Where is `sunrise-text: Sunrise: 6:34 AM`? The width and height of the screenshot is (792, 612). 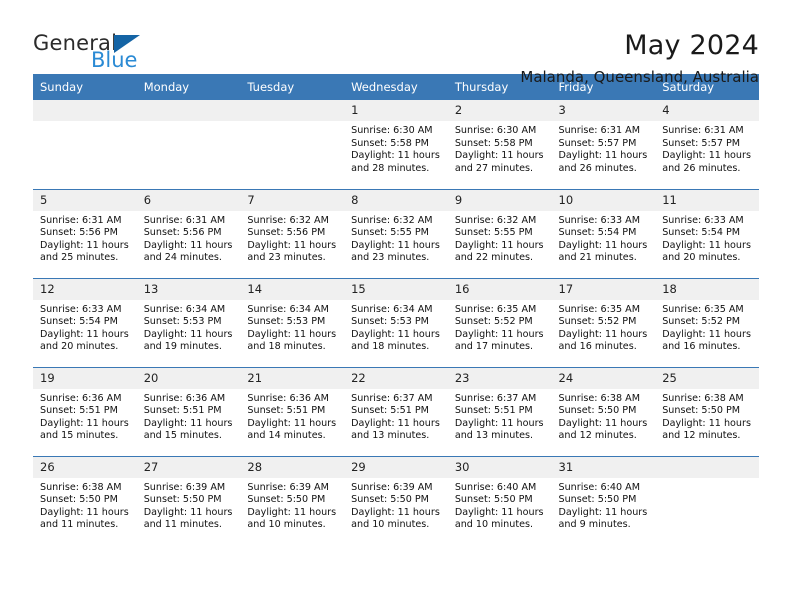 sunrise-text: Sunrise: 6:34 AM is located at coordinates (184, 309).